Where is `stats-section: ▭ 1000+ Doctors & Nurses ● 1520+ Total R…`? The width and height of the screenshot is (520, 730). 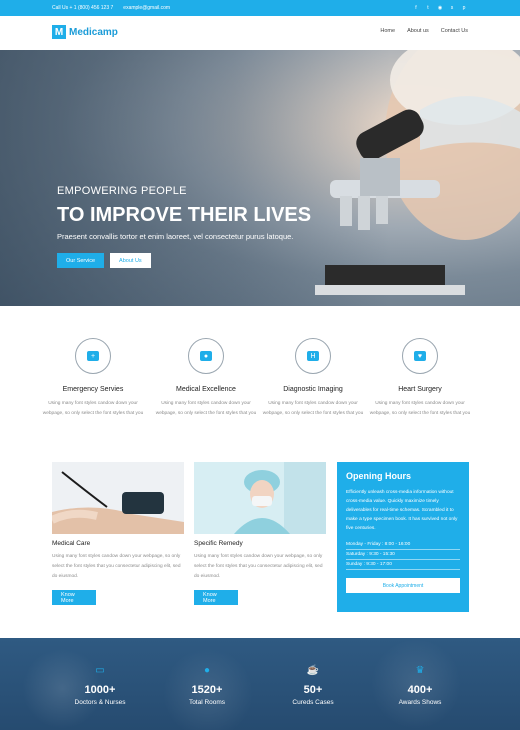
stats-section: ▭ 1000+ Doctors & Nurses ● 1520+ Total R… is located at coordinates (260, 684).